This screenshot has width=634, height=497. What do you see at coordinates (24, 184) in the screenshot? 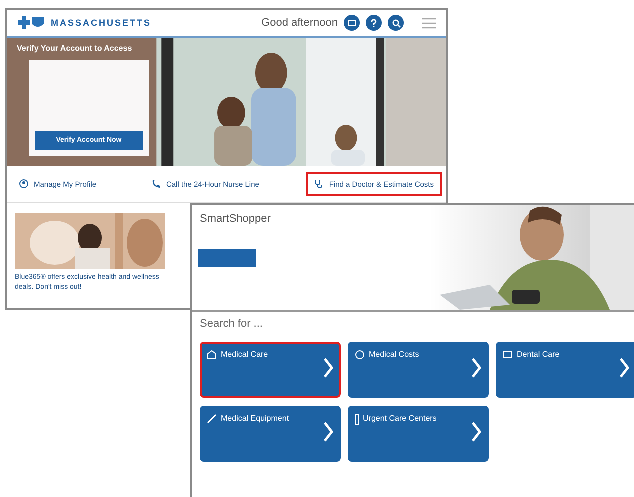
I see `profile-icon` at bounding box center [24, 184].